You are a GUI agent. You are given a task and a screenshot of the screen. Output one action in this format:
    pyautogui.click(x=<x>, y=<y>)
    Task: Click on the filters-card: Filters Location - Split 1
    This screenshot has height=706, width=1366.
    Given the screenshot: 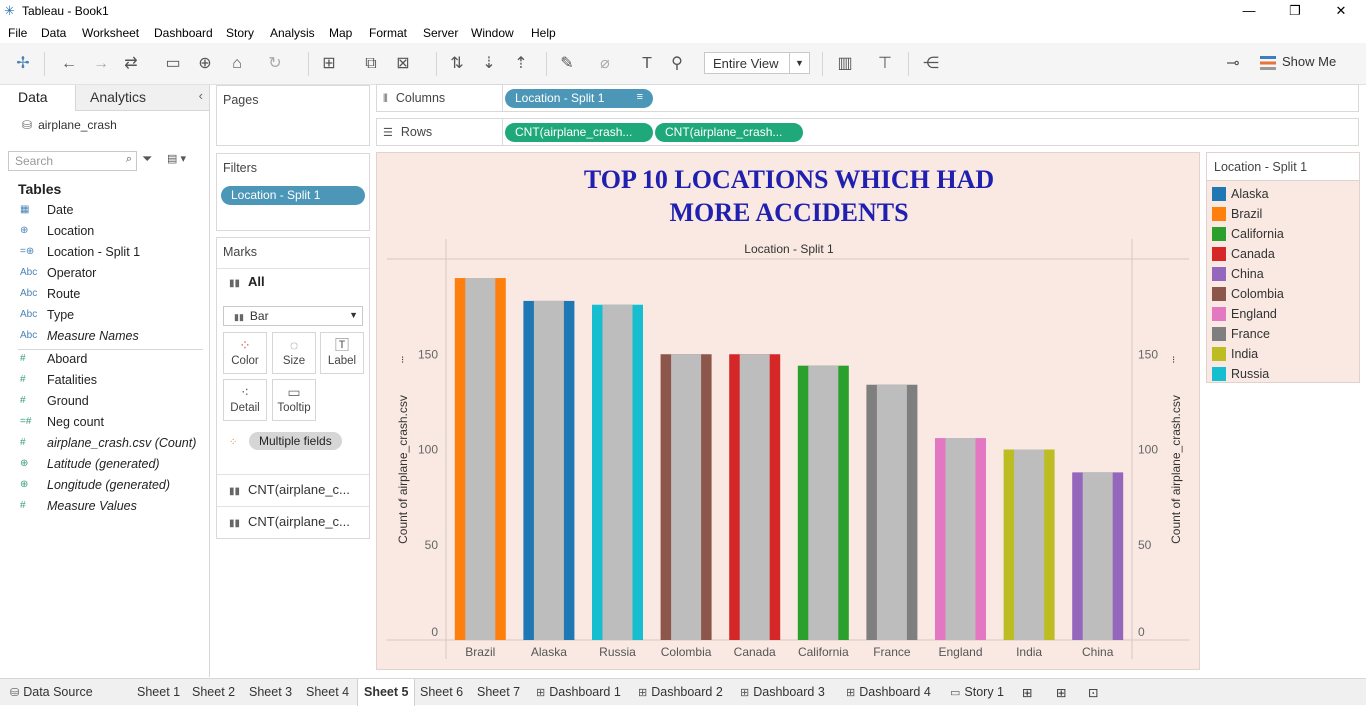 What is the action you would take?
    pyautogui.click(x=293, y=192)
    